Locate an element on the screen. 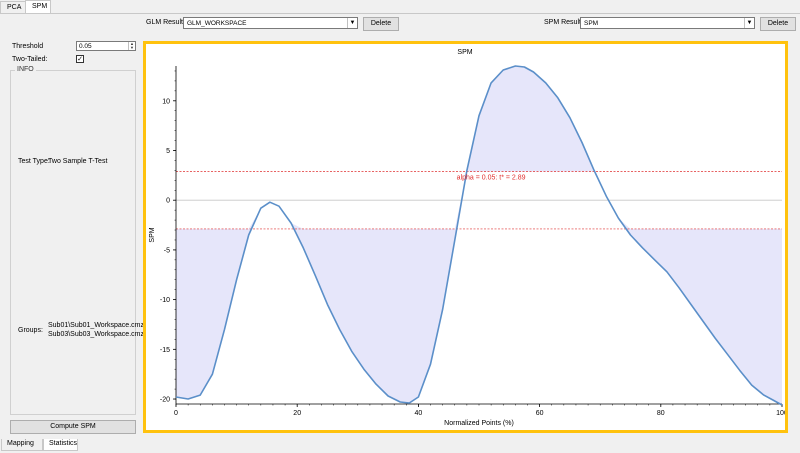 This screenshot has height=453, width=800. y-tick-label: 10 is located at coordinates (166, 101).